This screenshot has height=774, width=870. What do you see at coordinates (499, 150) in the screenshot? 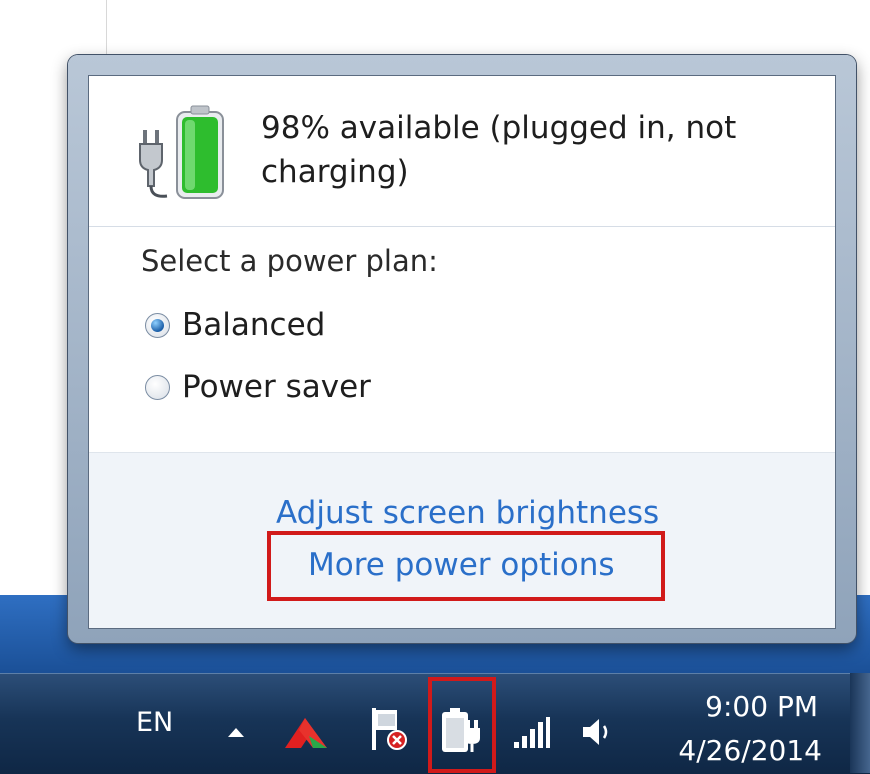
I see `battery-status-text: 98% available (plugged in, not charging)` at bounding box center [499, 150].